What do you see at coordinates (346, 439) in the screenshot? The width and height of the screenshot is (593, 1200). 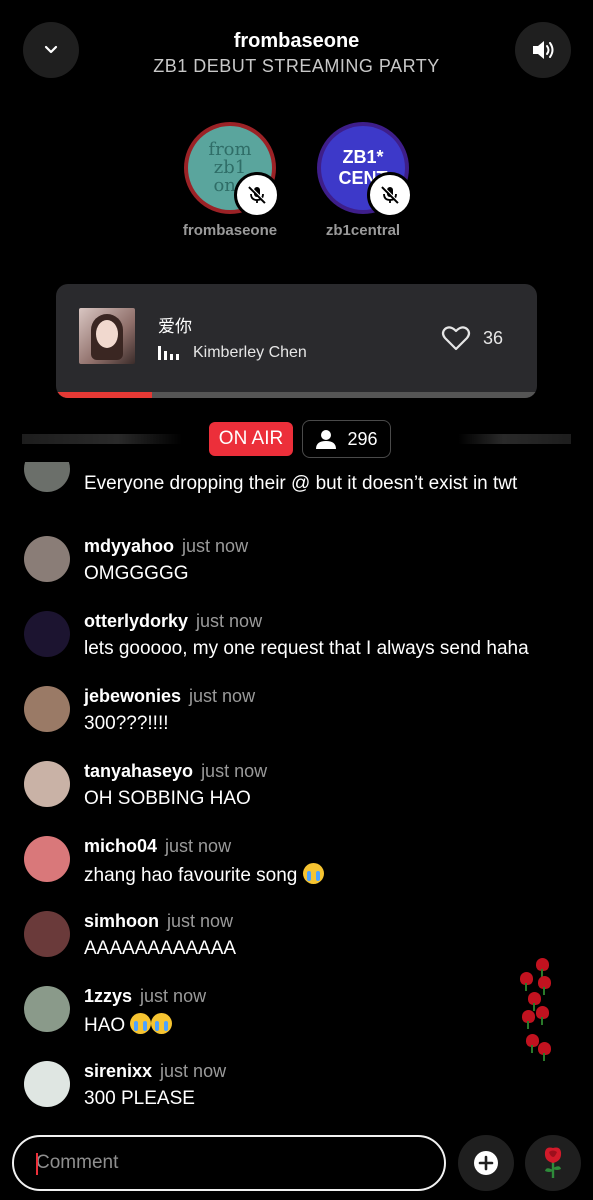 I see `listener-count-button: 296` at bounding box center [346, 439].